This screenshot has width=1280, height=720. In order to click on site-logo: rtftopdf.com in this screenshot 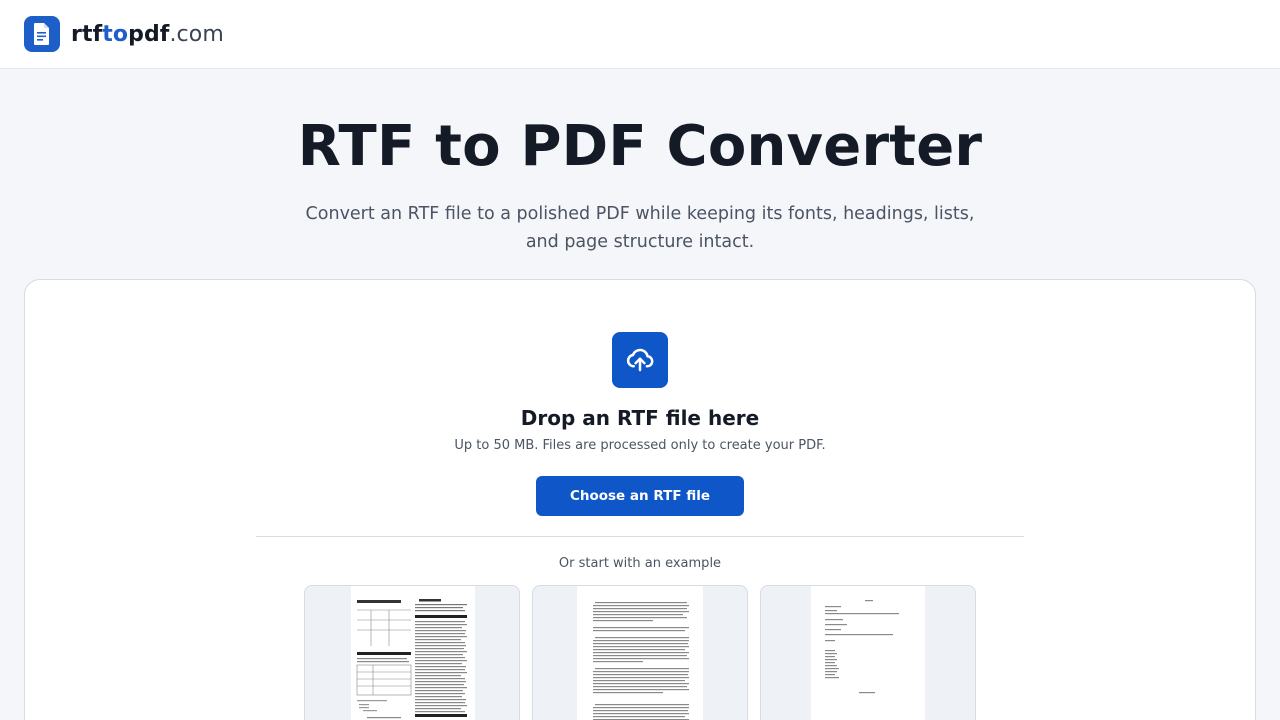, I will do `click(124, 34)`.